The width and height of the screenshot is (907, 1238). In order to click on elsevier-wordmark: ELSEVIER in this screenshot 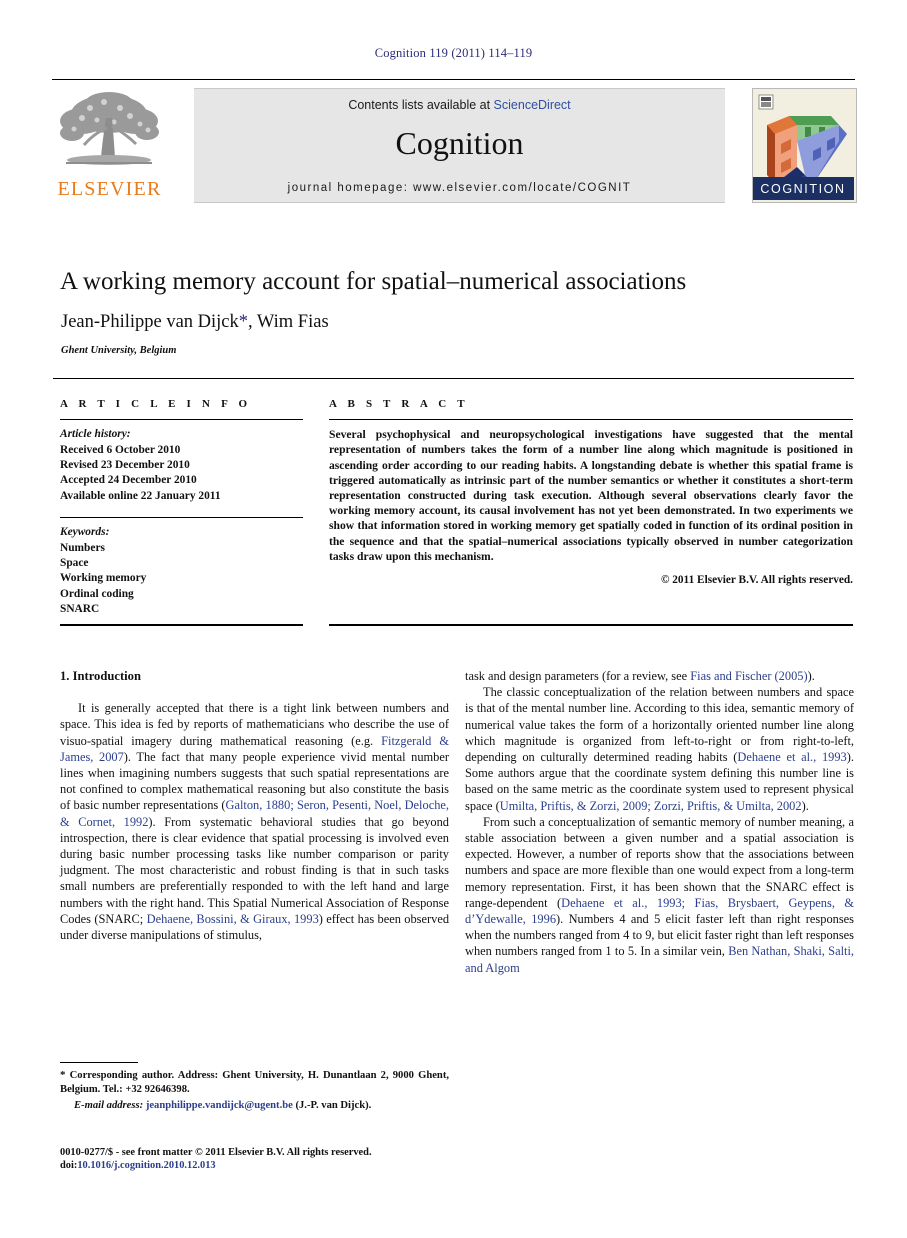, I will do `click(109, 189)`.